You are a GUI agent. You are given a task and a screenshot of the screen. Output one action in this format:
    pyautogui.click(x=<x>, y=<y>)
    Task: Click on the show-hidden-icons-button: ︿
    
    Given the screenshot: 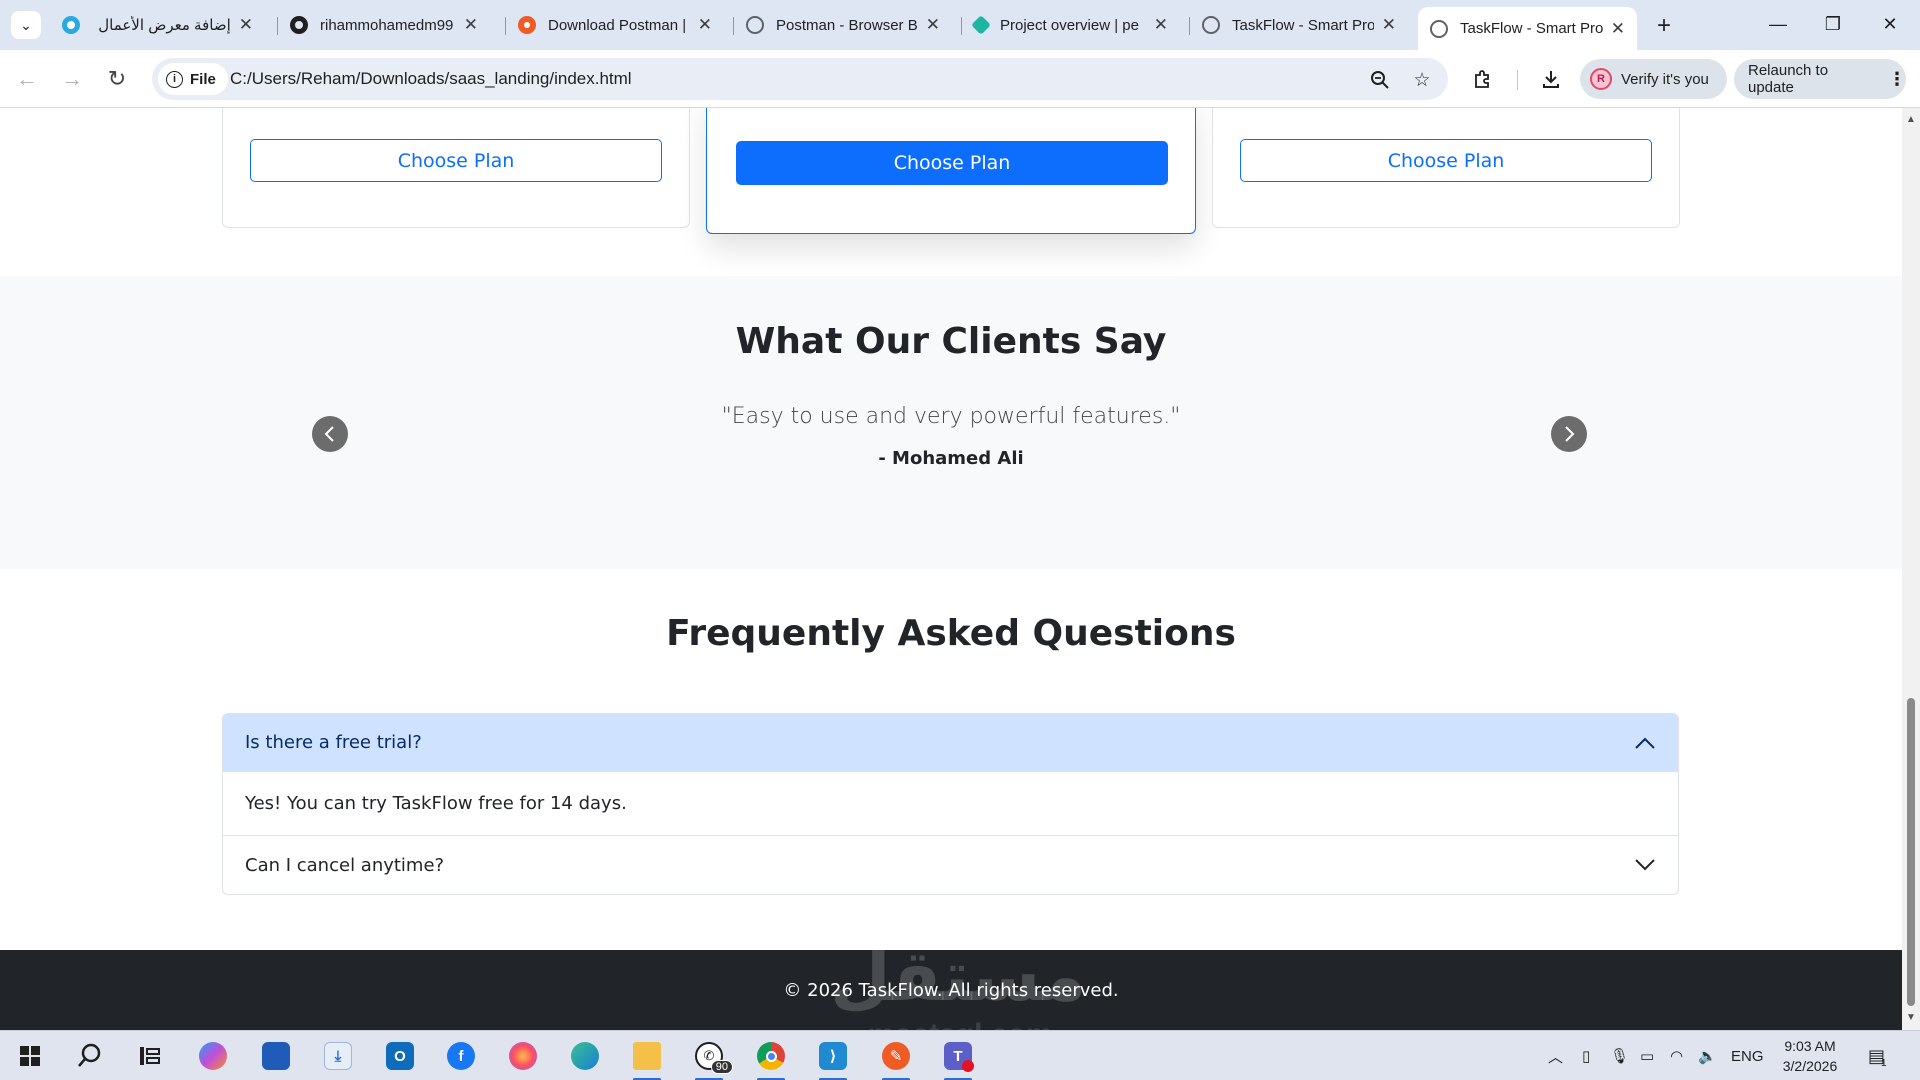 What is the action you would take?
    pyautogui.click(x=1555, y=1055)
    